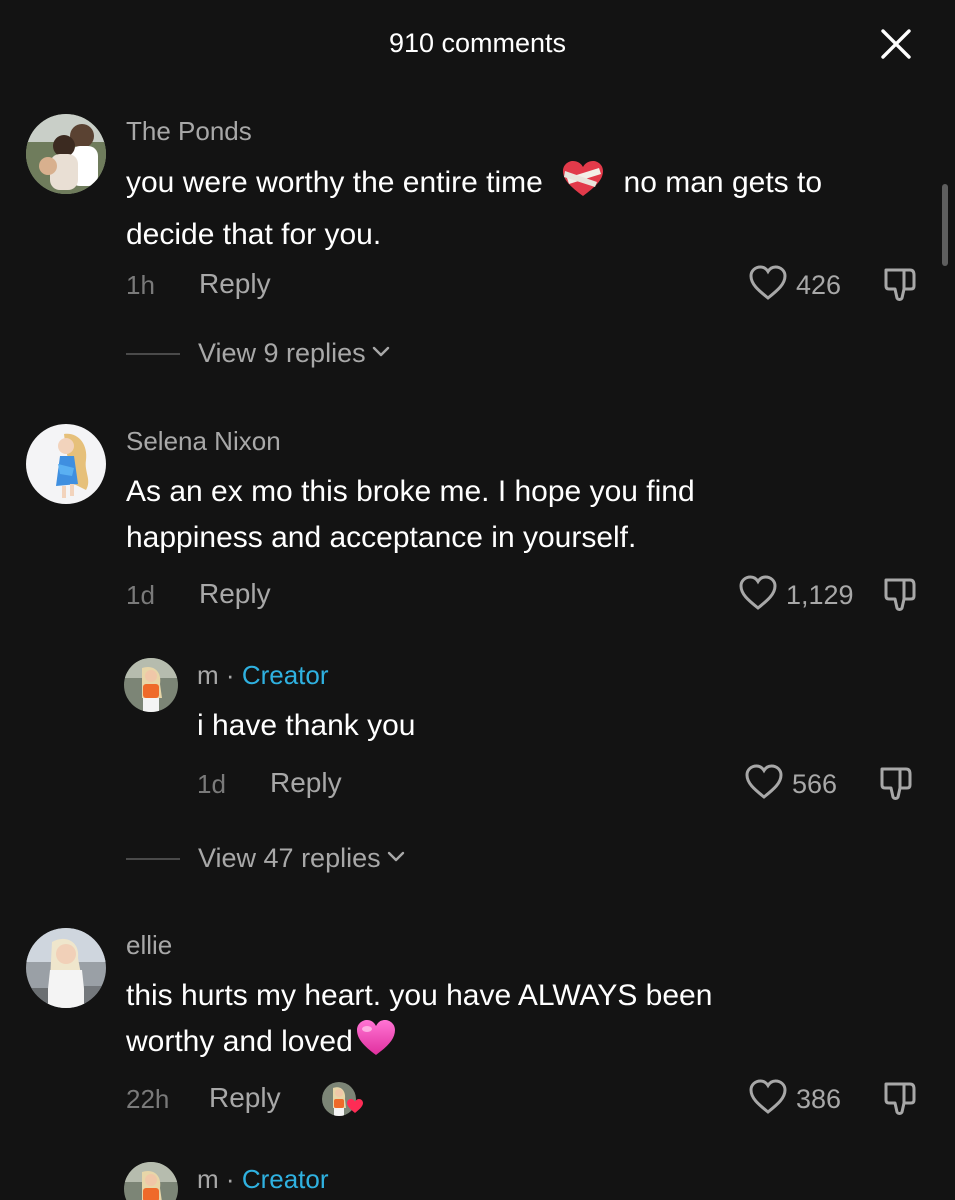  What do you see at coordinates (239, 1041) in the screenshot?
I see `comment-text-part: worthy and loved` at bounding box center [239, 1041].